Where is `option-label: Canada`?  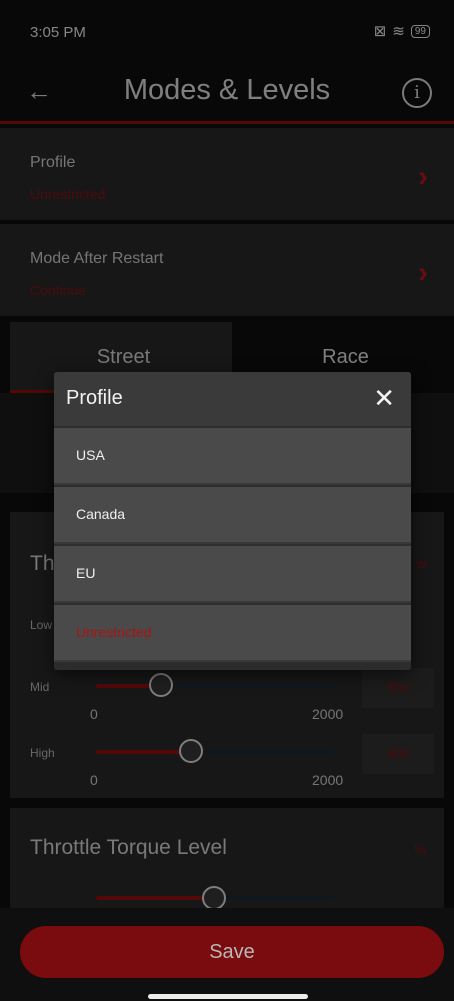
option-label: Canada is located at coordinates (101, 514).